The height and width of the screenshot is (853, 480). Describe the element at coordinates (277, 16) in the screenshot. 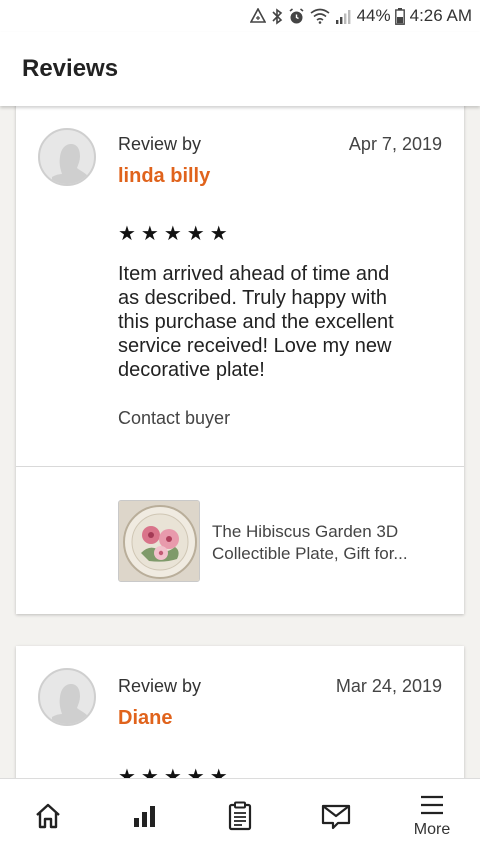

I see `bluetooth-icon` at that location.